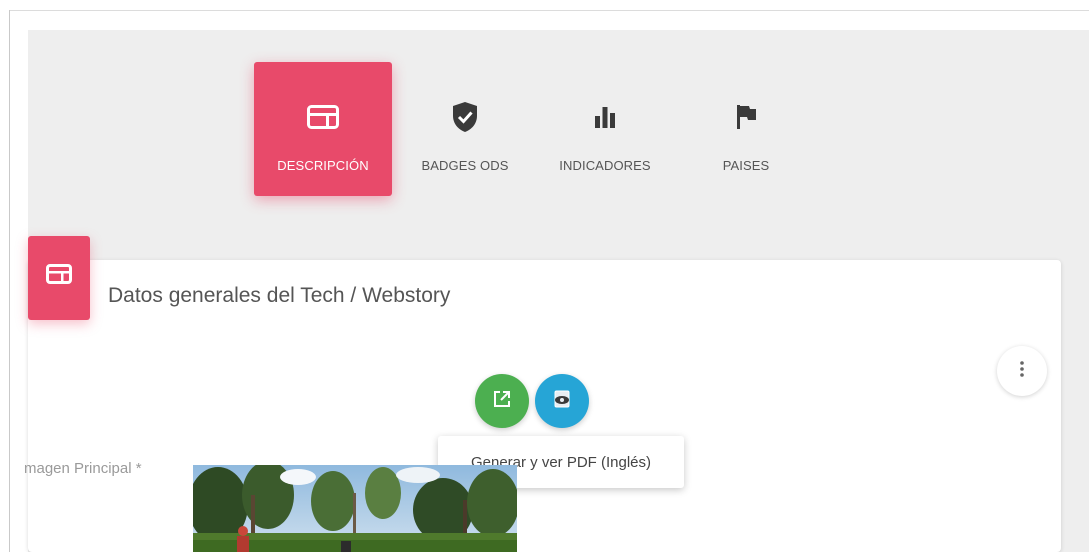 The height and width of the screenshot is (552, 1089). Describe the element at coordinates (9, 281) in the screenshot. I see `window-left-border` at that location.